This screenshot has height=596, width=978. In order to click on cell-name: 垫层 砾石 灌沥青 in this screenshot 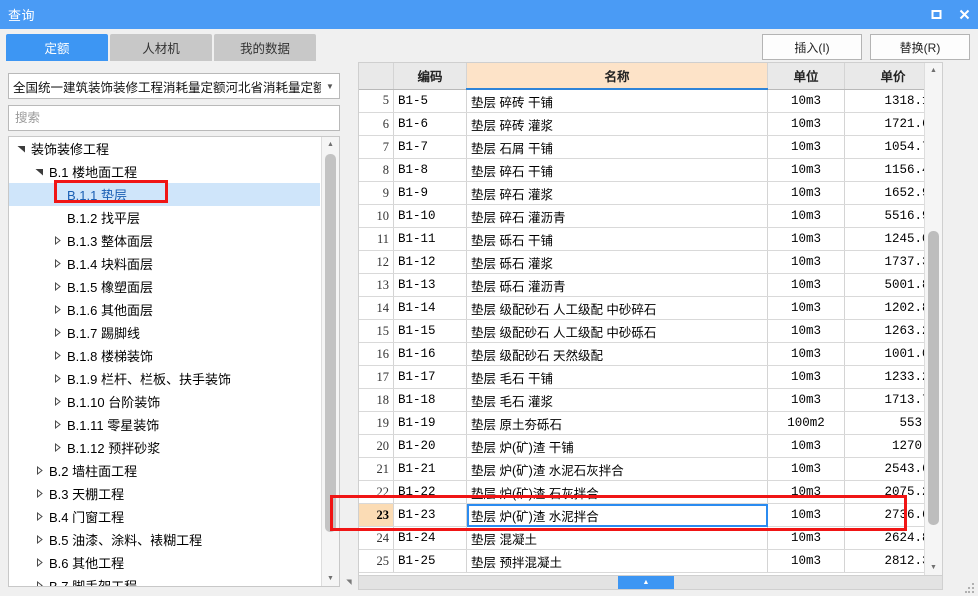, I will do `click(617, 285)`.